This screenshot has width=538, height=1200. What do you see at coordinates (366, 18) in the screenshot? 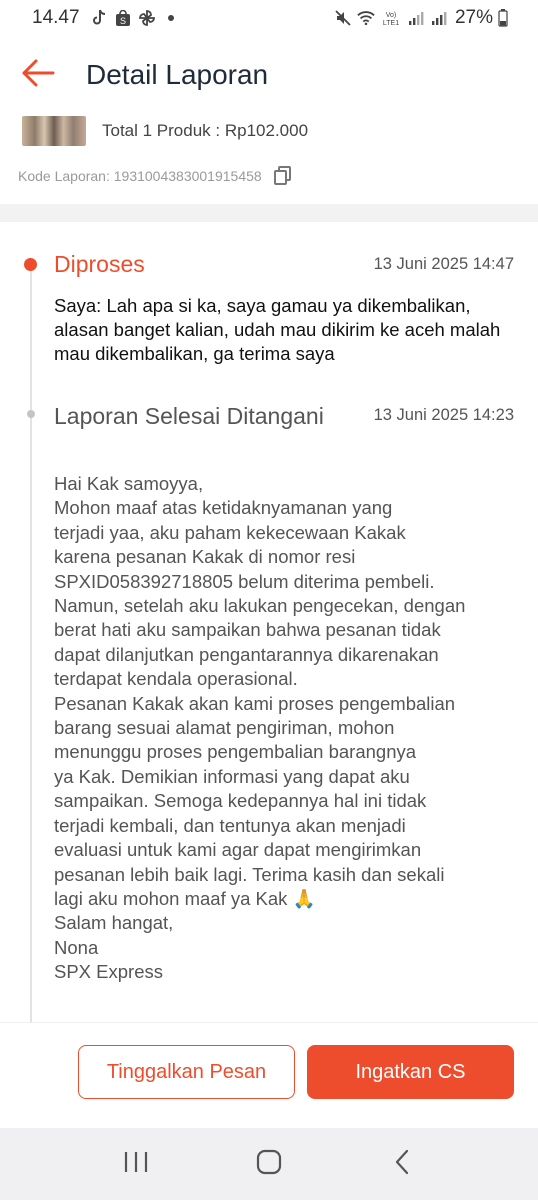
I see `wifi-icon` at bounding box center [366, 18].